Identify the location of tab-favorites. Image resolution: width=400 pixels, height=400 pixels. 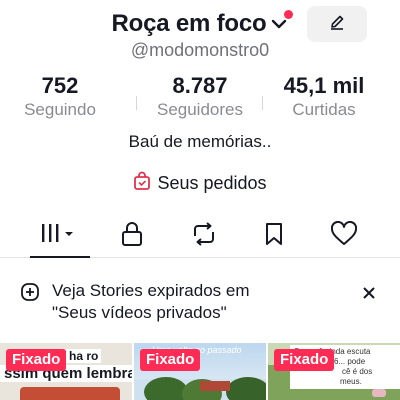
(274, 236).